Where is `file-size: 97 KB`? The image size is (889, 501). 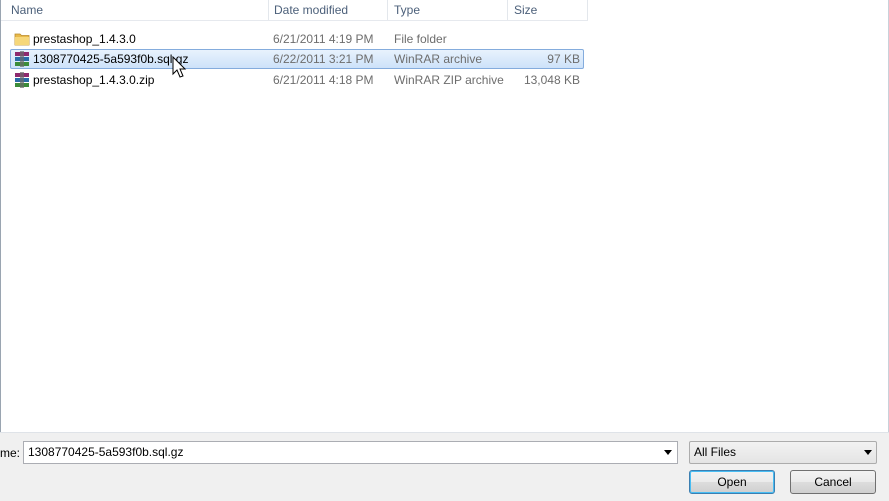 file-size: 97 KB is located at coordinates (563, 59).